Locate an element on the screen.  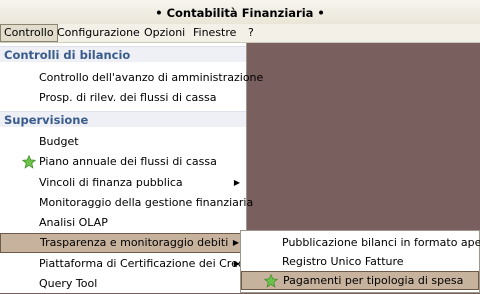
submenu-item-pagamenti-tipologia: Pagamenti per tipologia di spesa is located at coordinates (360, 280).